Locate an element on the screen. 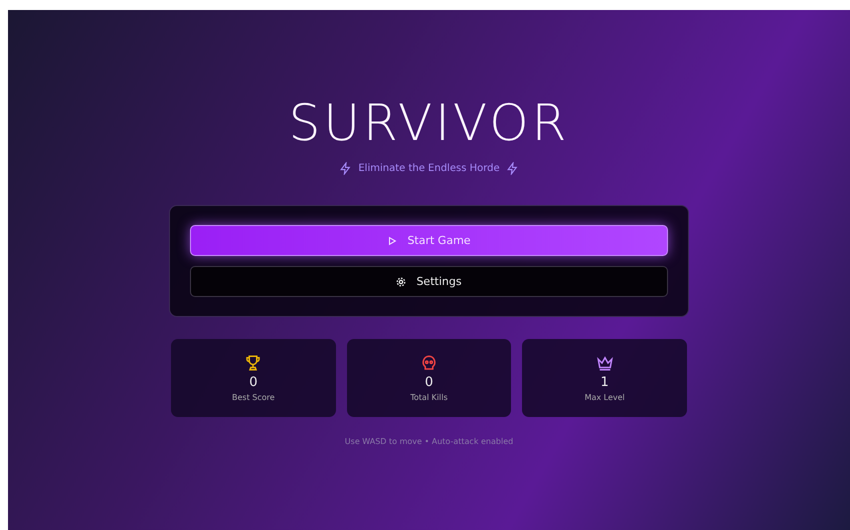  stat-value: 1 is located at coordinates (604, 382).